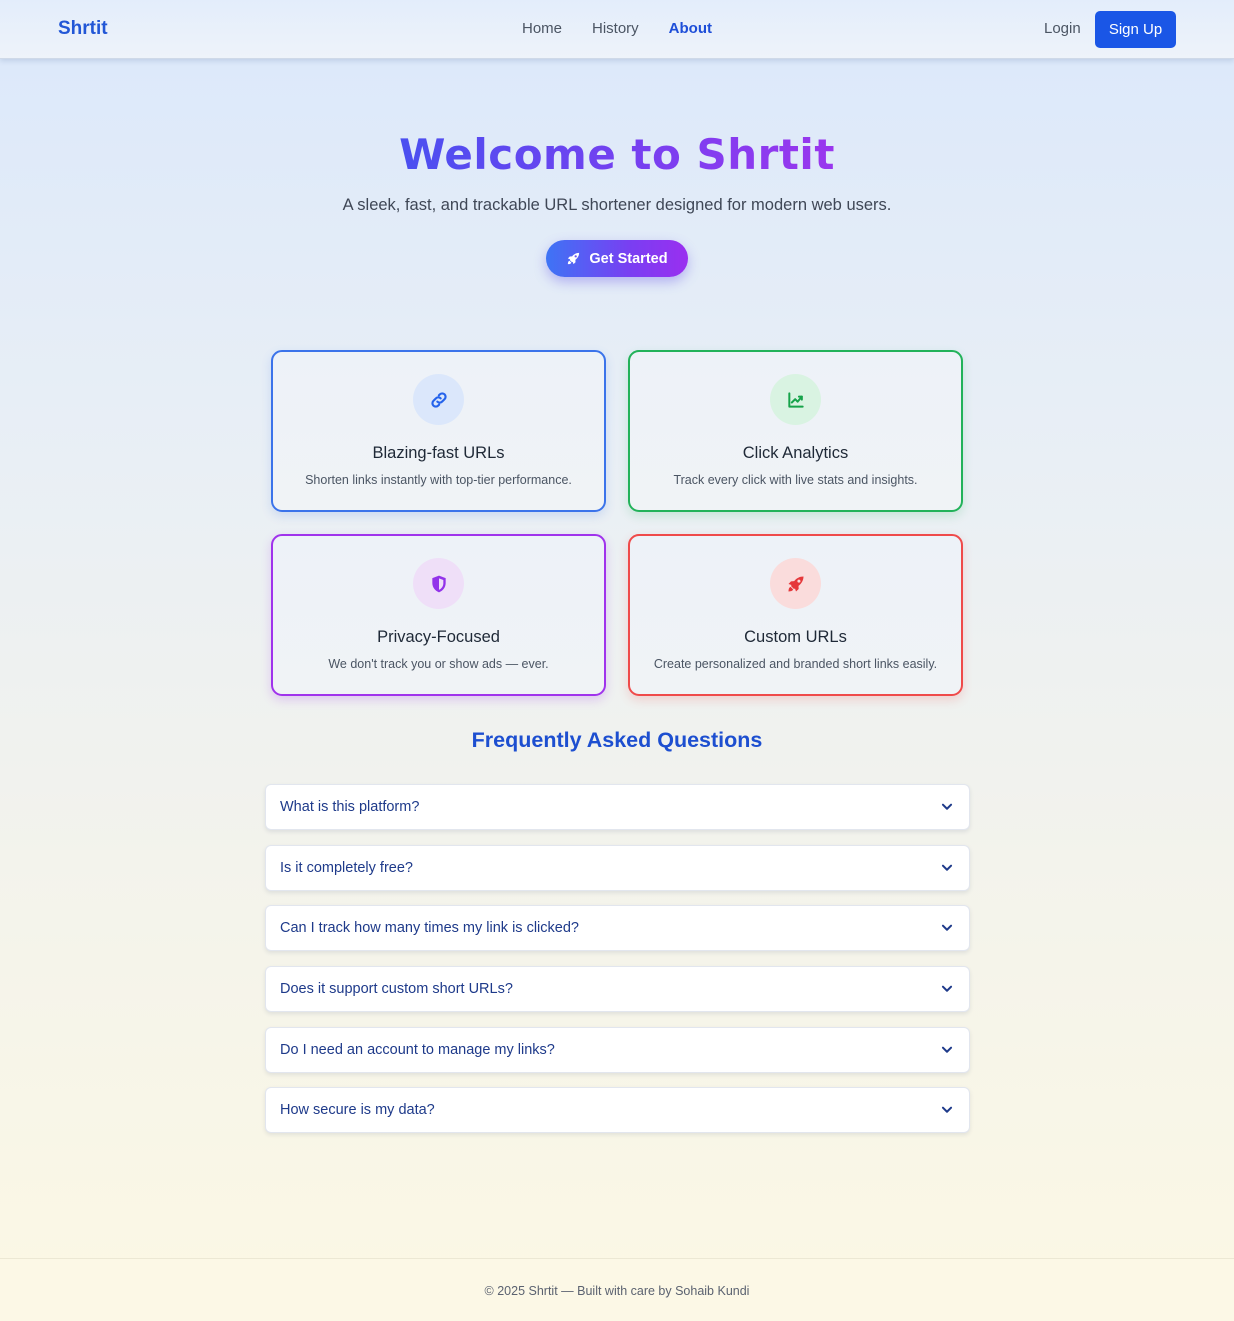 This screenshot has height=1321, width=1234. I want to click on shield-icon, so click(438, 583).